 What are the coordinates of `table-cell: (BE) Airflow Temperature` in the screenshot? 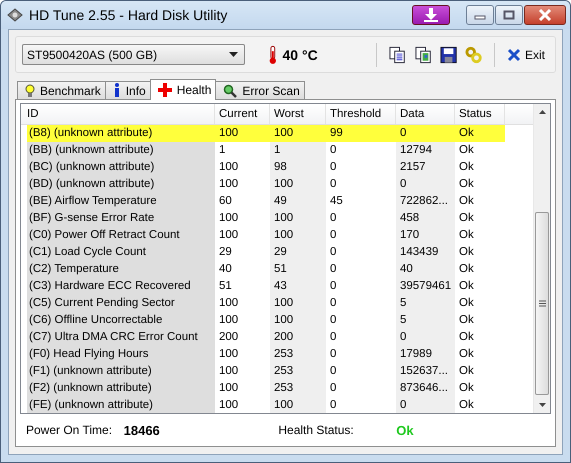 It's located at (121, 201).